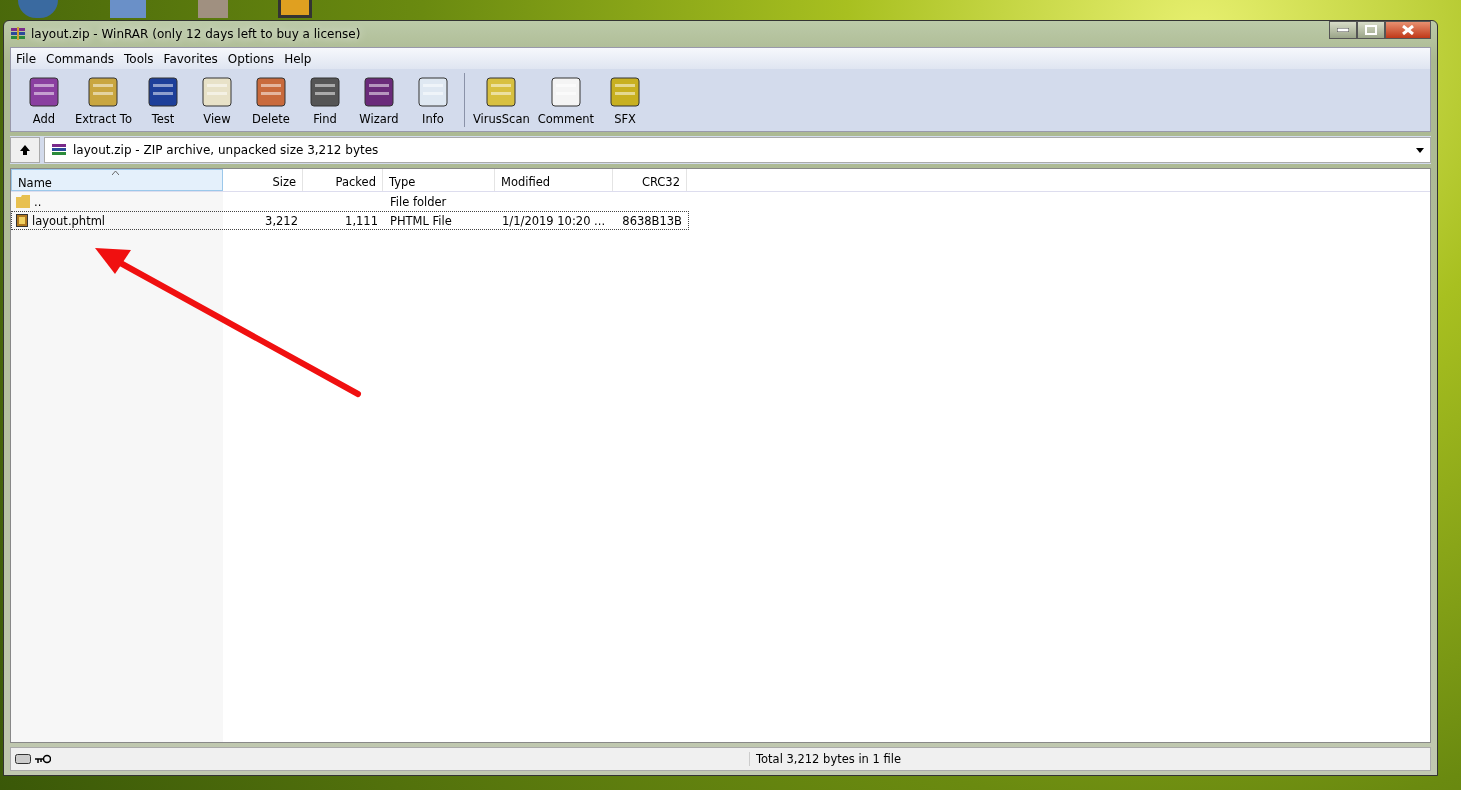 This screenshot has height=790, width=1461. What do you see at coordinates (350, 201) in the screenshot?
I see `file-row: .. File folder` at bounding box center [350, 201].